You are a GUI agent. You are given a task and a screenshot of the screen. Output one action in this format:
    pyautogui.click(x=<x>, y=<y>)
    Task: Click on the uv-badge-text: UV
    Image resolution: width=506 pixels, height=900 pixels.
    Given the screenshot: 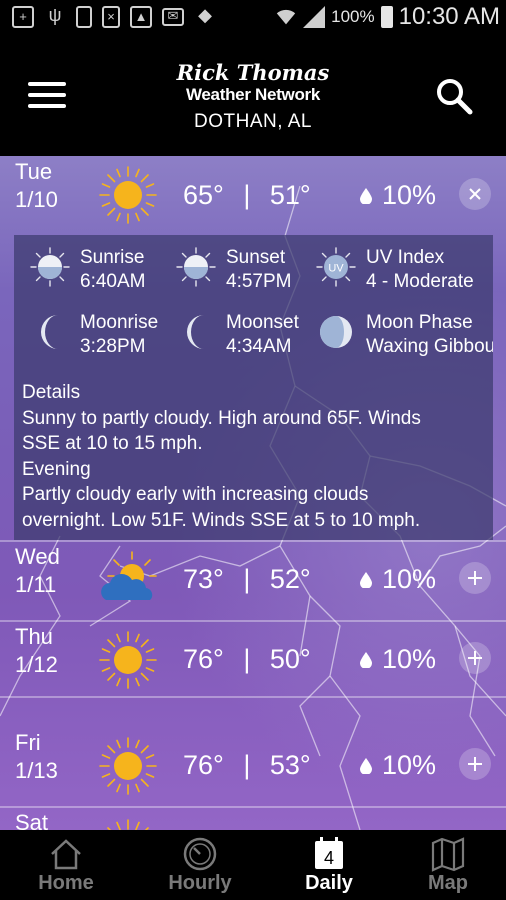 What is the action you would take?
    pyautogui.click(x=336, y=269)
    